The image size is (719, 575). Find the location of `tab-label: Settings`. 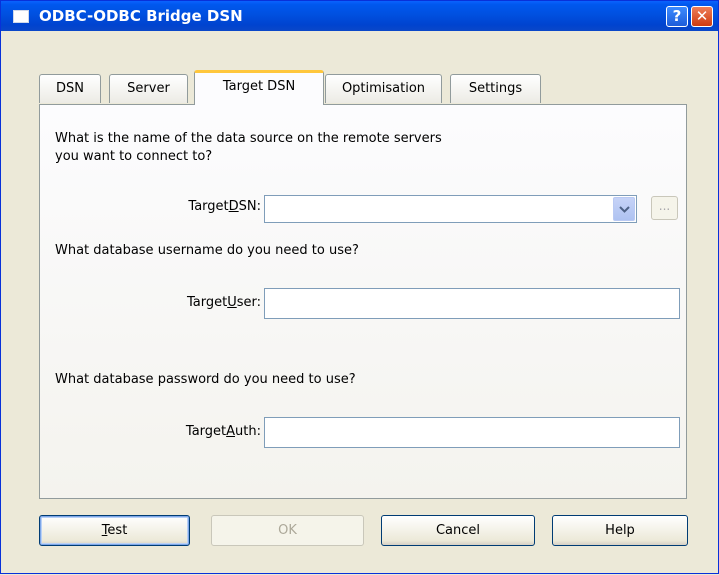

tab-label: Settings is located at coordinates (495, 88).